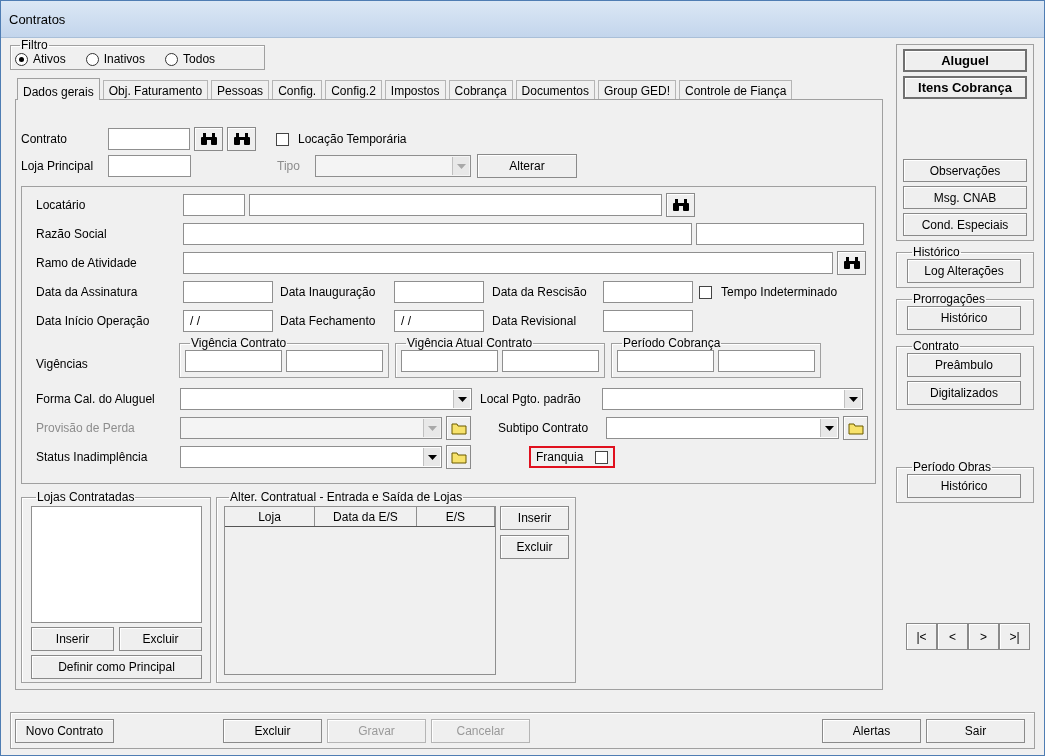  What do you see at coordinates (155, 89) in the screenshot?
I see `tab: Obj. Faturamento` at bounding box center [155, 89].